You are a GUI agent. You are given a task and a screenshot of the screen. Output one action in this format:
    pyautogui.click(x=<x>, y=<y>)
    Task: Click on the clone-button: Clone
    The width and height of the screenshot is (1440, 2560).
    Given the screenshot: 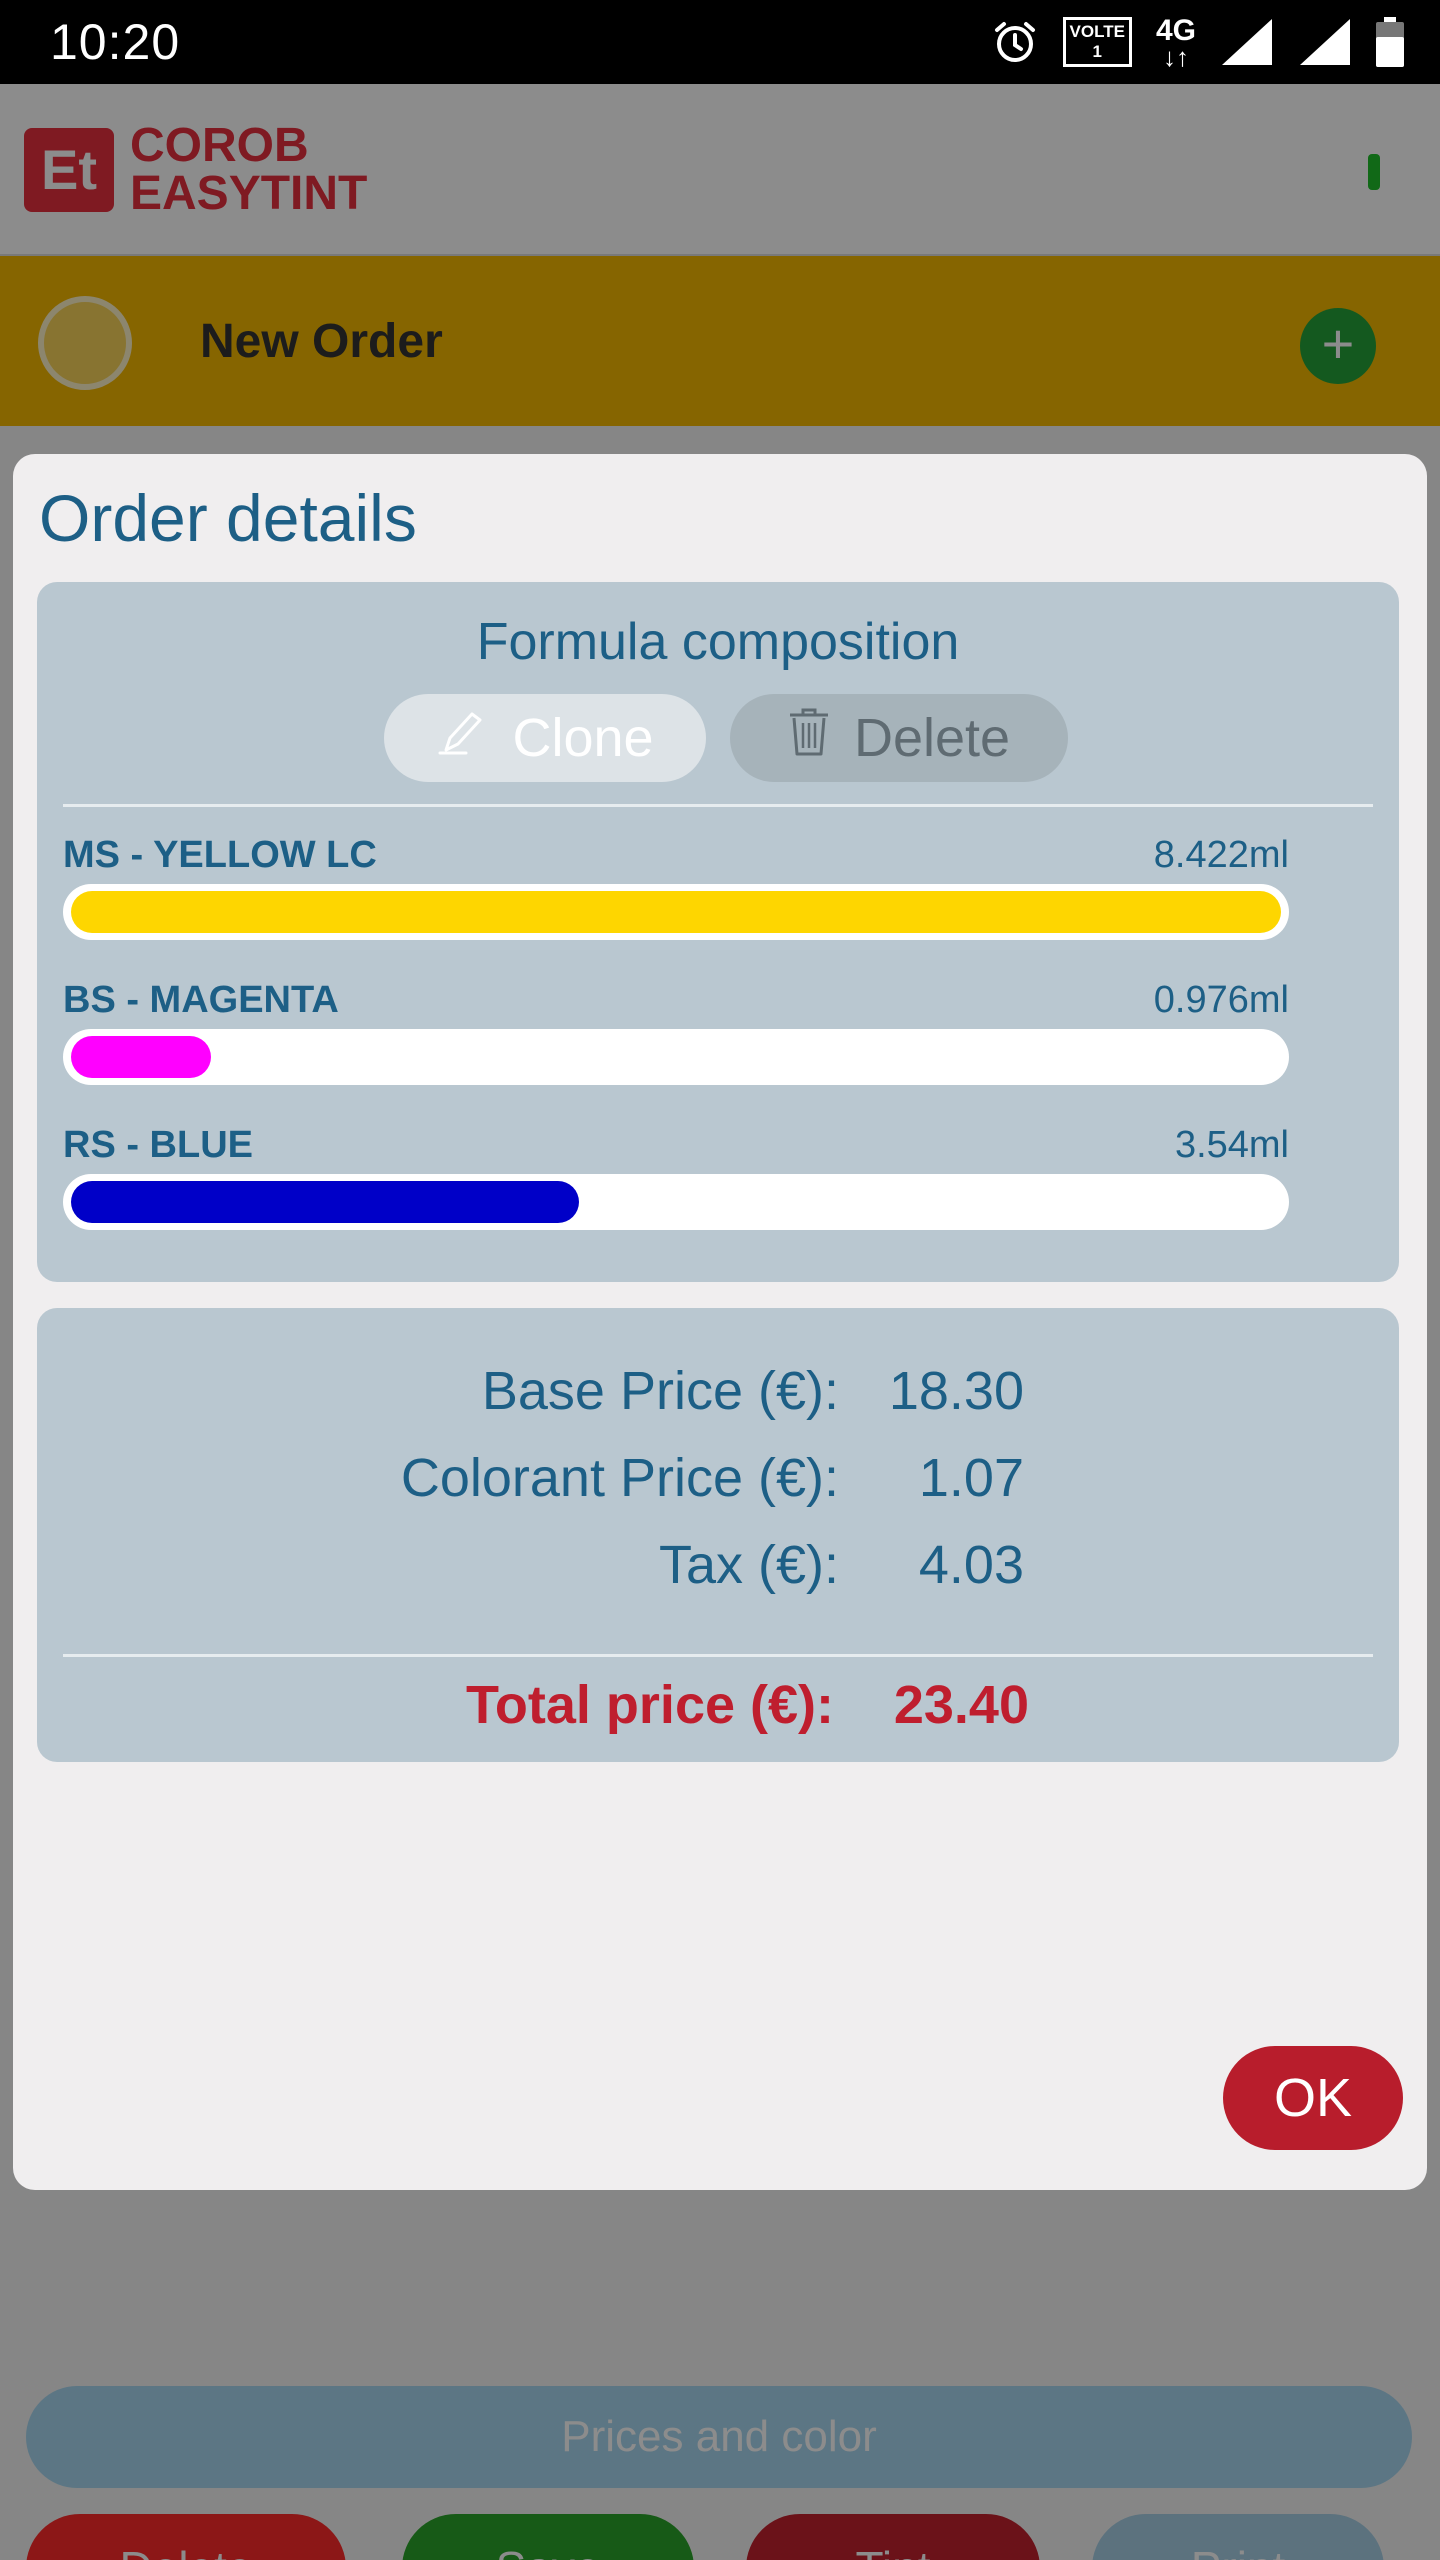 What is the action you would take?
    pyautogui.click(x=545, y=738)
    